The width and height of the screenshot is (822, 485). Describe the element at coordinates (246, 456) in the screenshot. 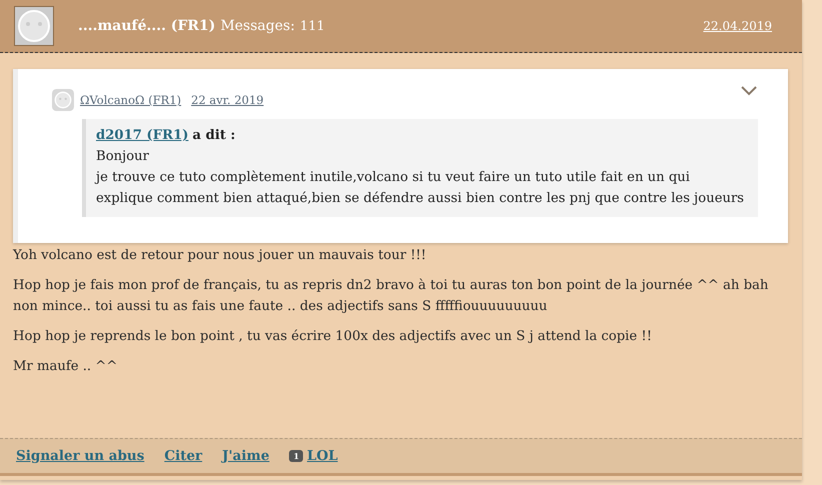

I see `action-link: J'aime` at that location.